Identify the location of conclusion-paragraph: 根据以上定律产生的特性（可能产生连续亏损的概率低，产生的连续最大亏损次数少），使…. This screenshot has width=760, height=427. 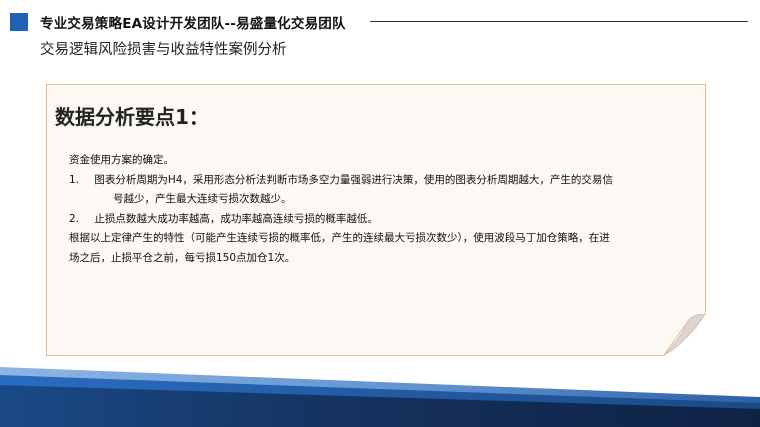
(375, 248).